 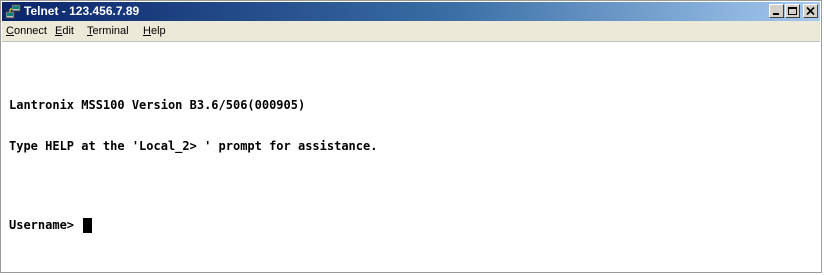 I want to click on username-prompt-line: Username>, so click(x=51, y=225).